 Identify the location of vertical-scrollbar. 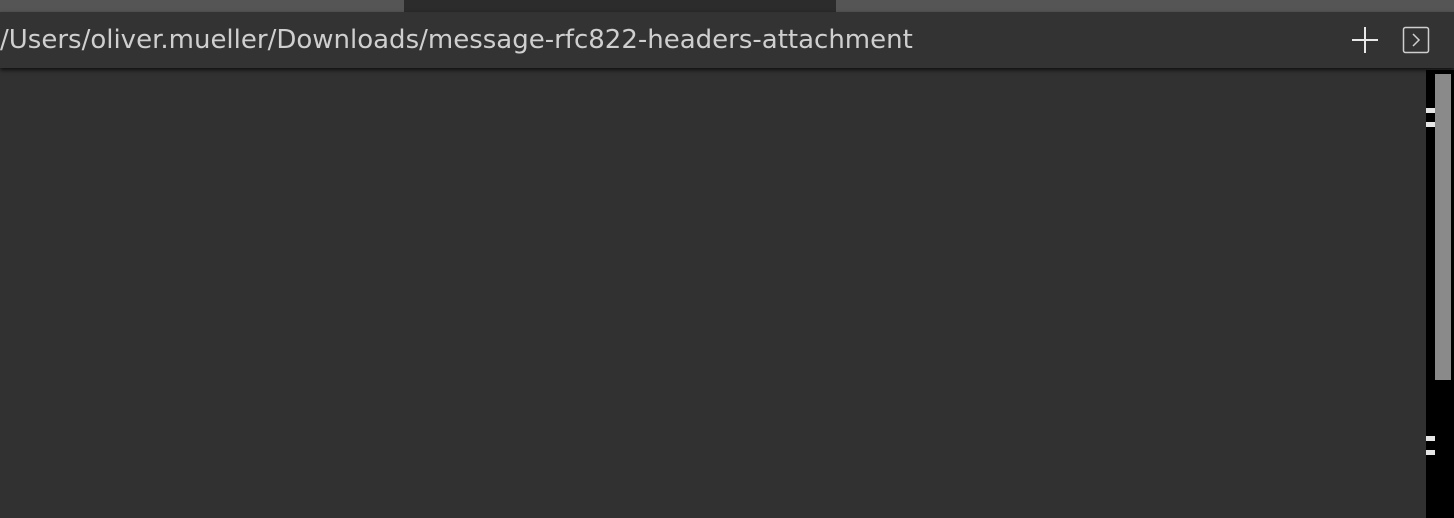
(1440, 294).